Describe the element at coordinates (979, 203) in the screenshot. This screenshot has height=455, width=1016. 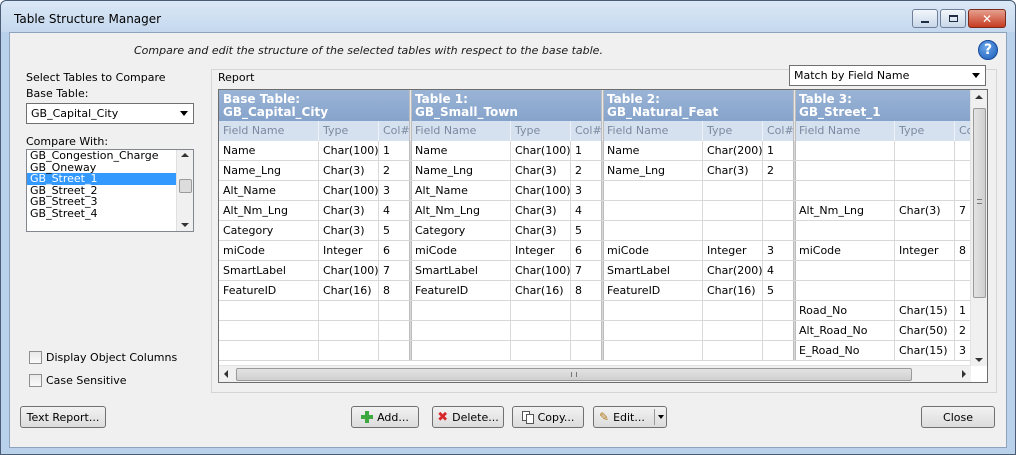
I see `grid-vscroll-thumb` at that location.